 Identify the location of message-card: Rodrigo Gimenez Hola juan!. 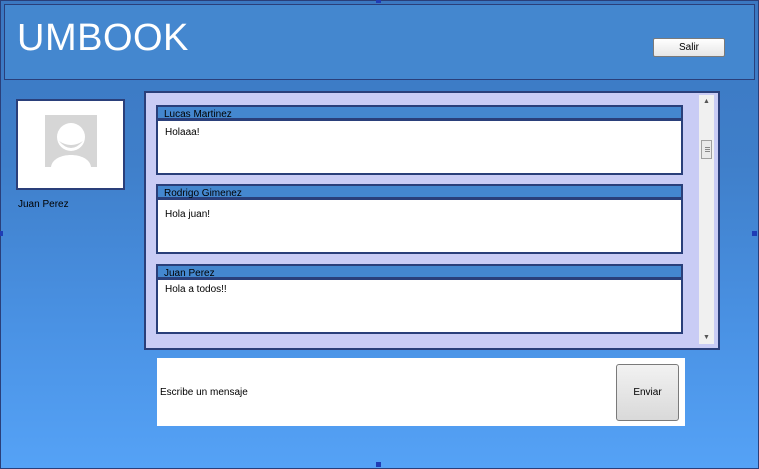
(419, 219).